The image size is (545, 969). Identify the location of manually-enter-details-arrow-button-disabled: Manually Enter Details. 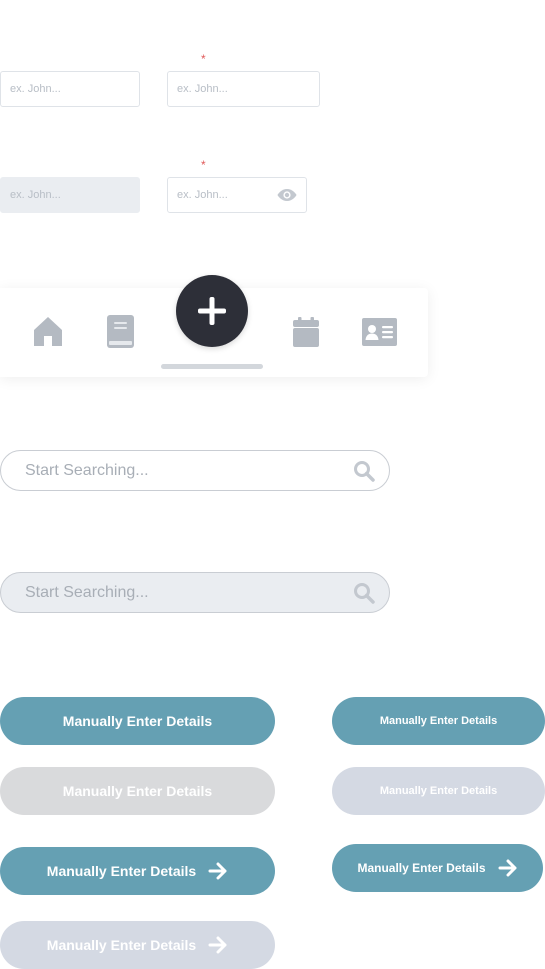
(137, 945).